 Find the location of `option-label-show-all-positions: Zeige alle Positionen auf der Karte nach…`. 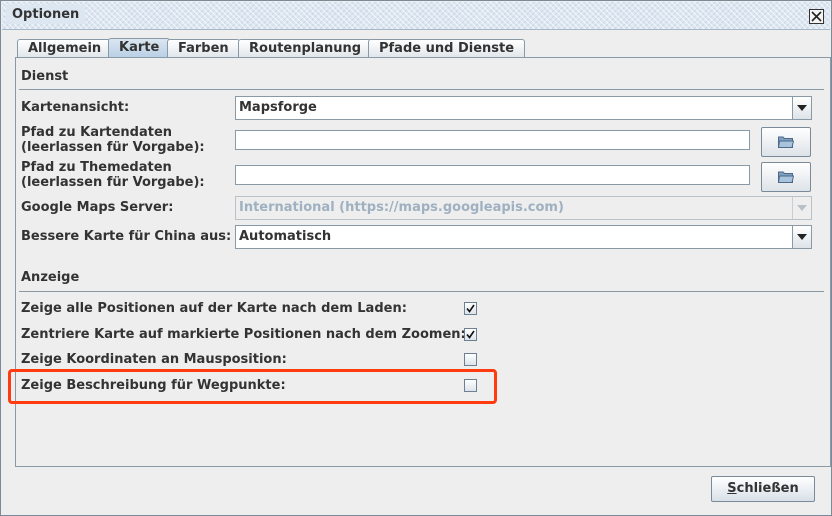

option-label-show-all-positions: Zeige alle Positionen auf der Karte nach… is located at coordinates (214, 308).